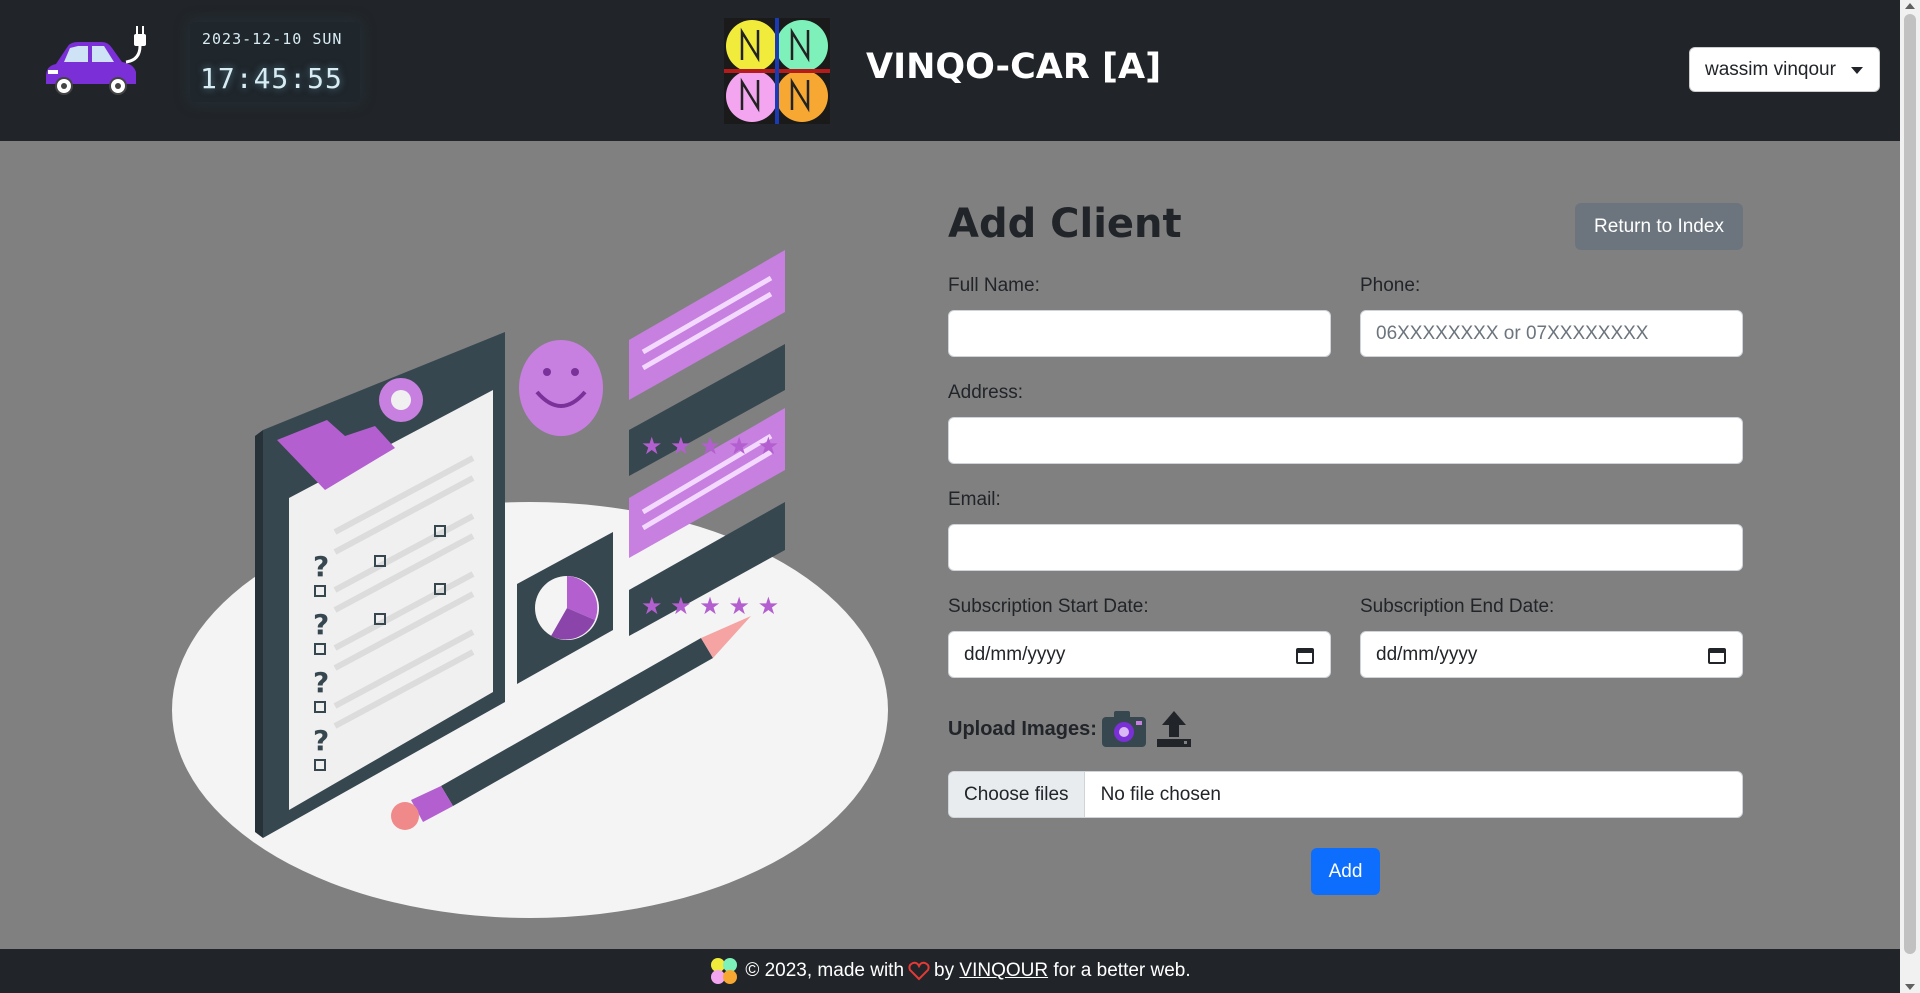 The width and height of the screenshot is (1920, 993). I want to click on camera-icon, so click(1124, 729).